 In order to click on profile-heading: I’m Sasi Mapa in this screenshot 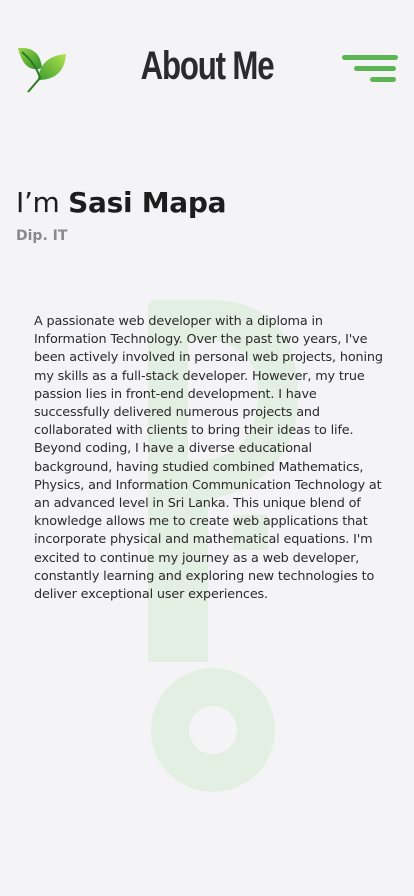, I will do `click(121, 202)`.